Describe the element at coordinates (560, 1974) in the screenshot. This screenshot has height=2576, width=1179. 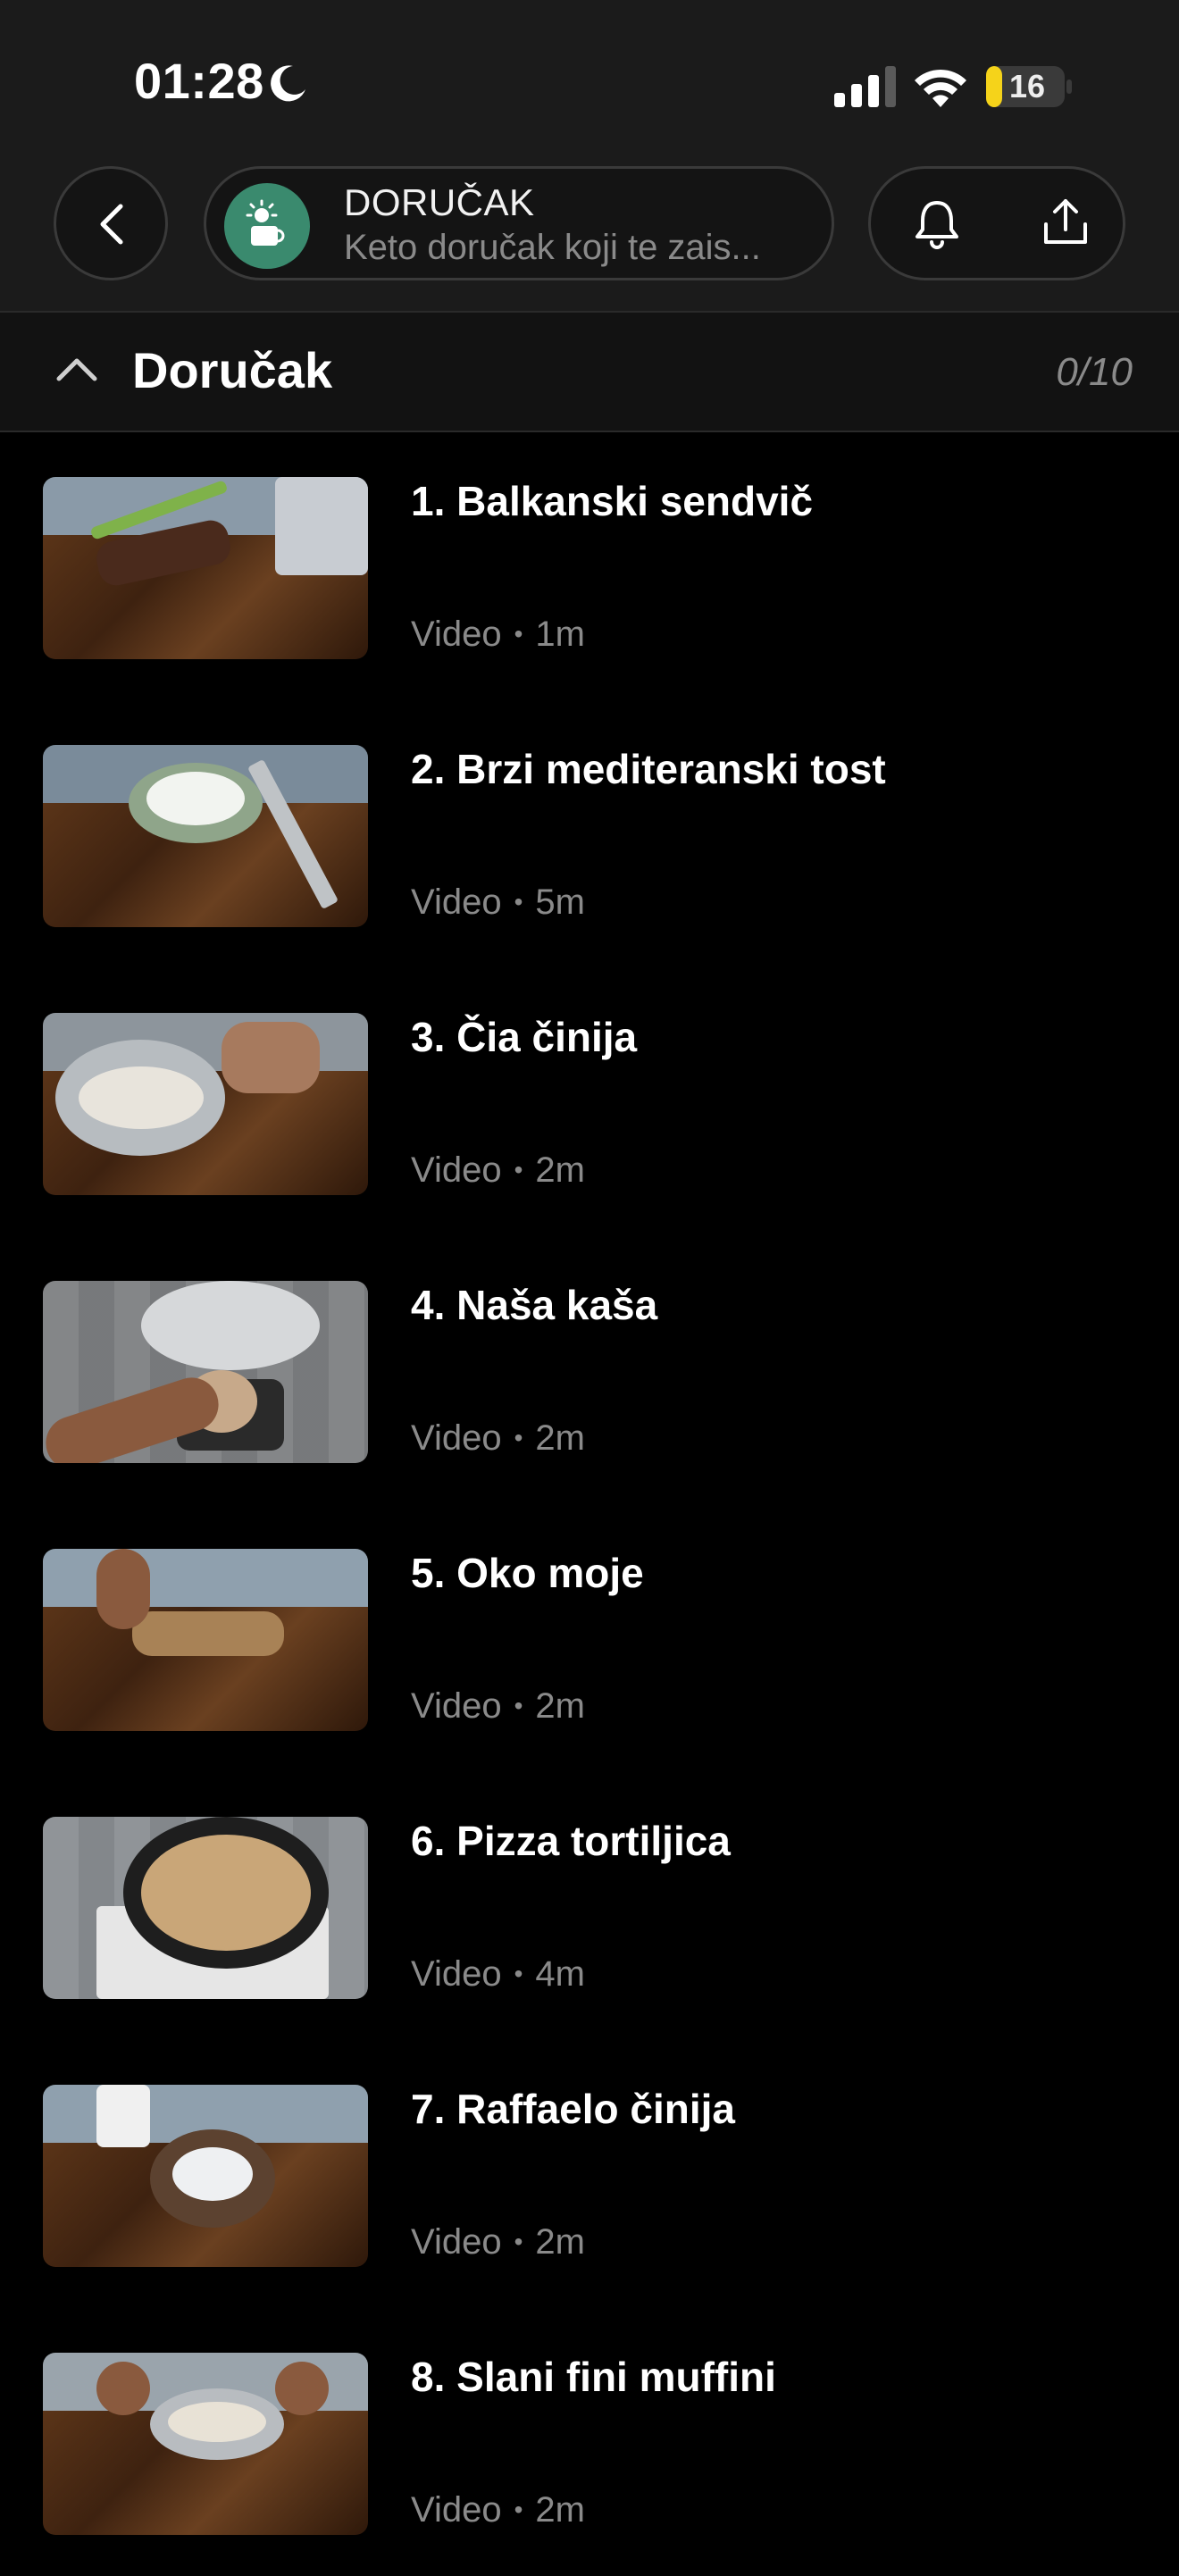
I see `lesson-duration: 4m` at that location.